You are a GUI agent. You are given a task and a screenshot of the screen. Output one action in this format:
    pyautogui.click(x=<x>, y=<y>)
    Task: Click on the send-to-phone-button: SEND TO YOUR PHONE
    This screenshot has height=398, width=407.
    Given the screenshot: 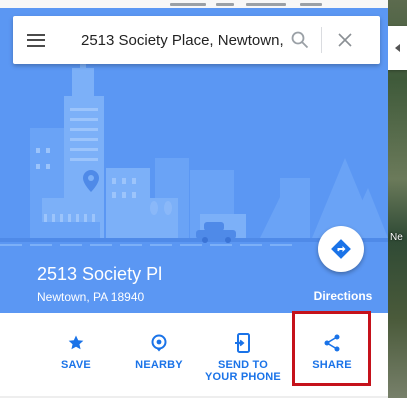 What is the action you would take?
    pyautogui.click(x=243, y=355)
    